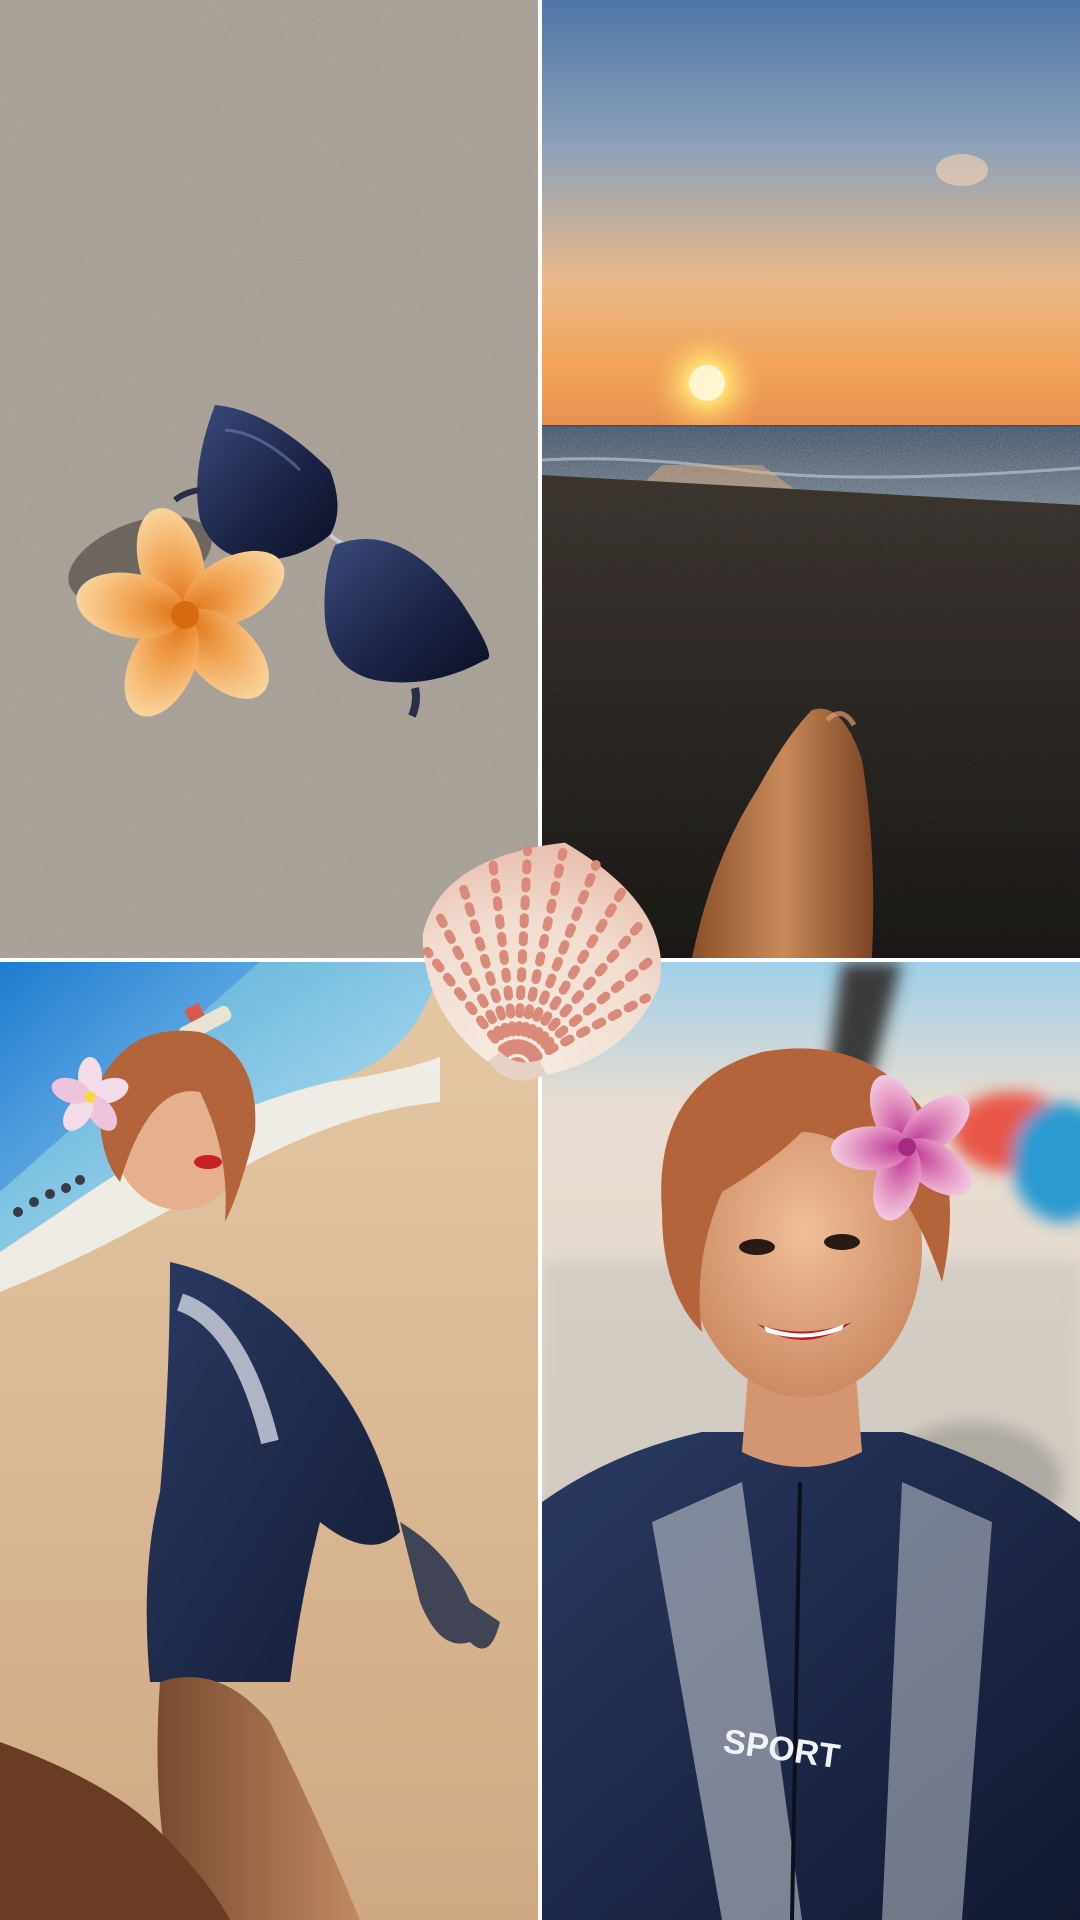  I want to click on scallop-shell-sticker, so click(540, 960).